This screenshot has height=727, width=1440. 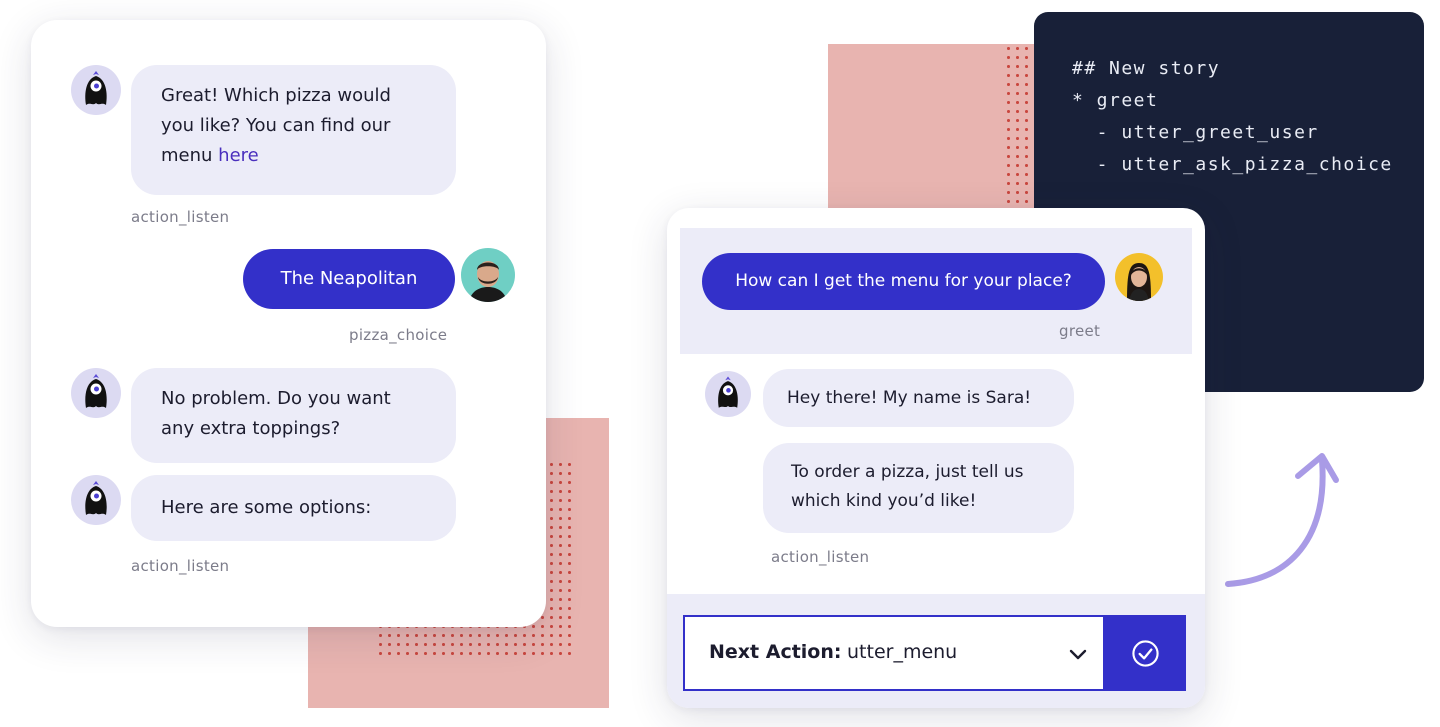 What do you see at coordinates (1146, 68) in the screenshot?
I see `code-line: ## New story` at bounding box center [1146, 68].